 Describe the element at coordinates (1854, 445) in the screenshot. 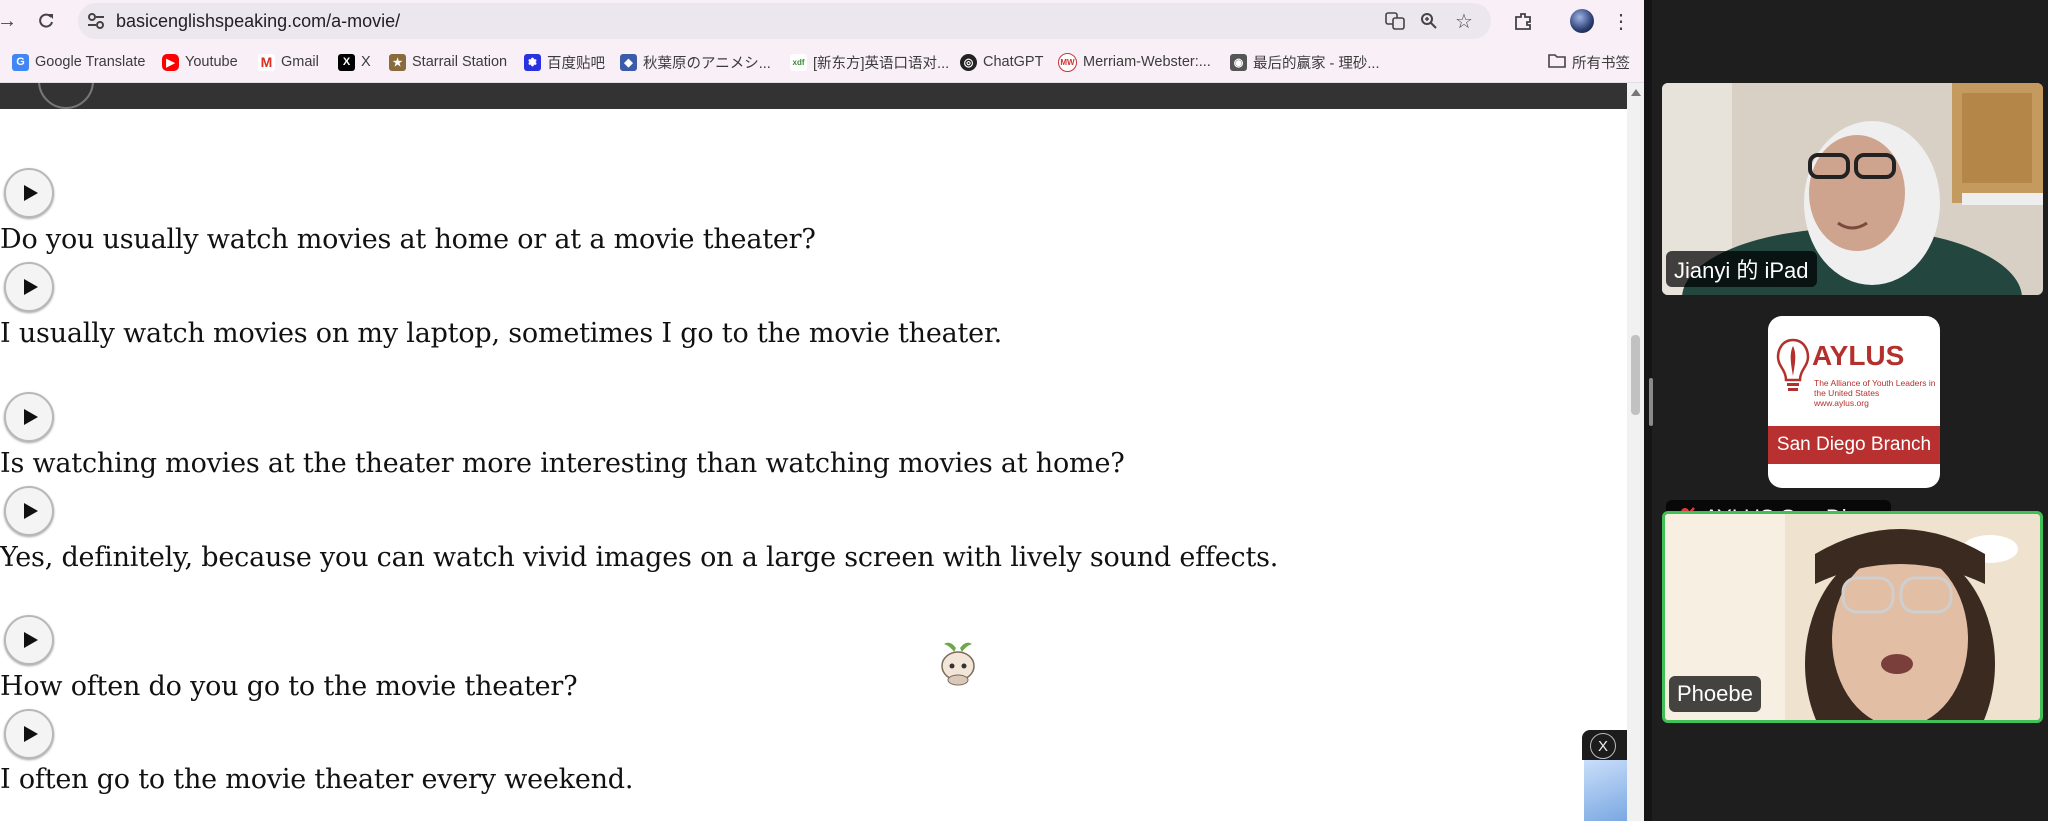

I see `aylus-branch-label: San Diego Branch` at that location.